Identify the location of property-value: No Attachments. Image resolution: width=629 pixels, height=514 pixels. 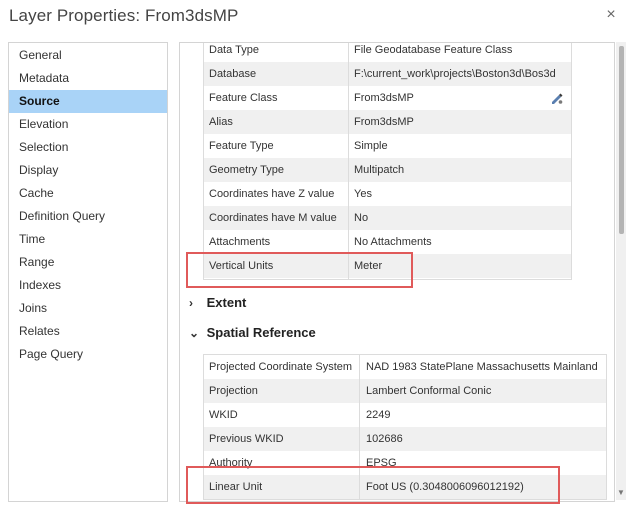
(393, 242).